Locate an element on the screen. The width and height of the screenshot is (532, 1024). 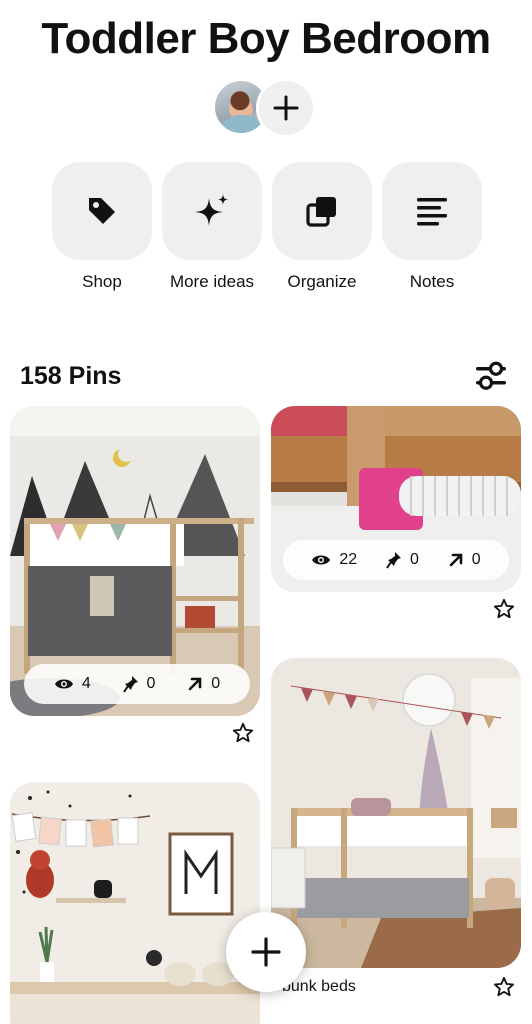
notes-tile is located at coordinates (432, 211).